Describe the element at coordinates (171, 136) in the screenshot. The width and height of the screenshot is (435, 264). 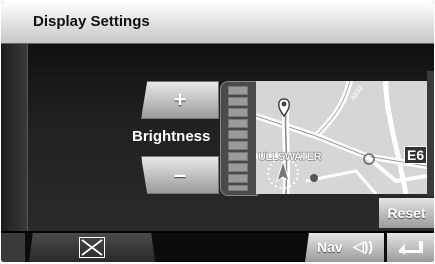
I see `brightness-label: Brightness` at that location.